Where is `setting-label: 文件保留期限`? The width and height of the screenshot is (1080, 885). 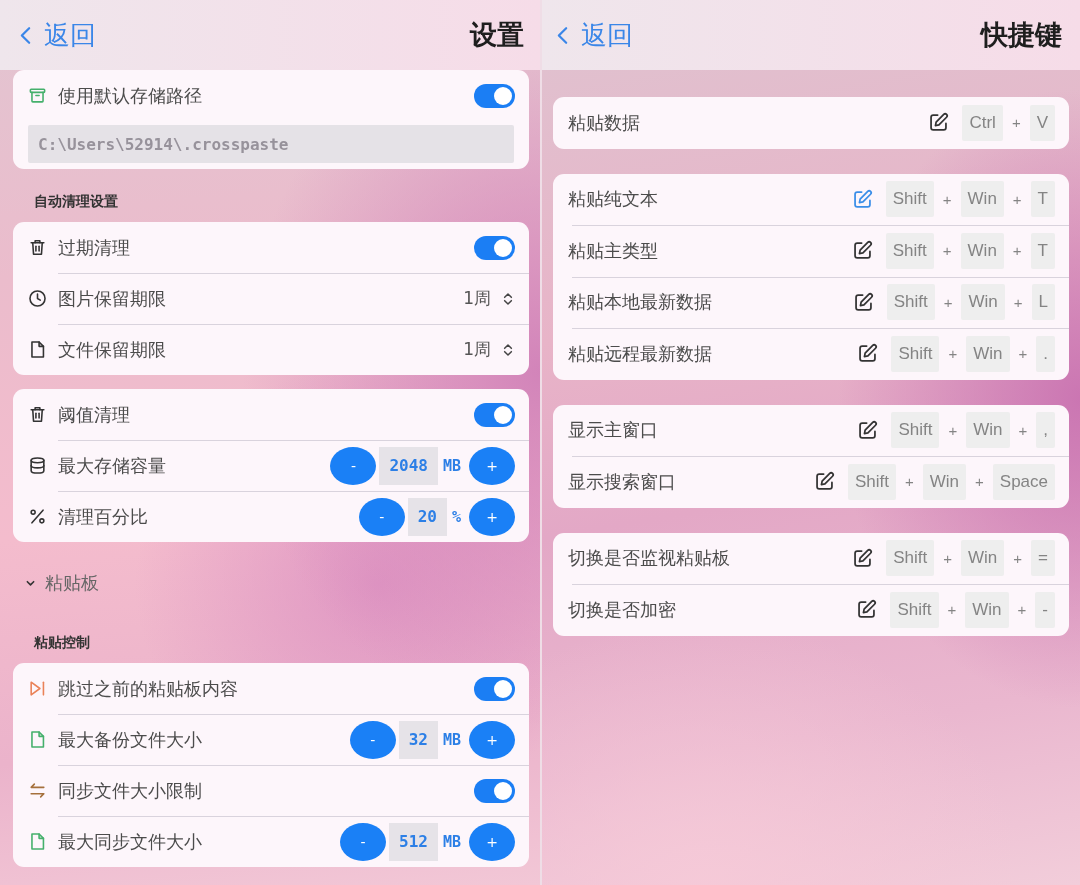 setting-label: 文件保留期限 is located at coordinates (112, 349).